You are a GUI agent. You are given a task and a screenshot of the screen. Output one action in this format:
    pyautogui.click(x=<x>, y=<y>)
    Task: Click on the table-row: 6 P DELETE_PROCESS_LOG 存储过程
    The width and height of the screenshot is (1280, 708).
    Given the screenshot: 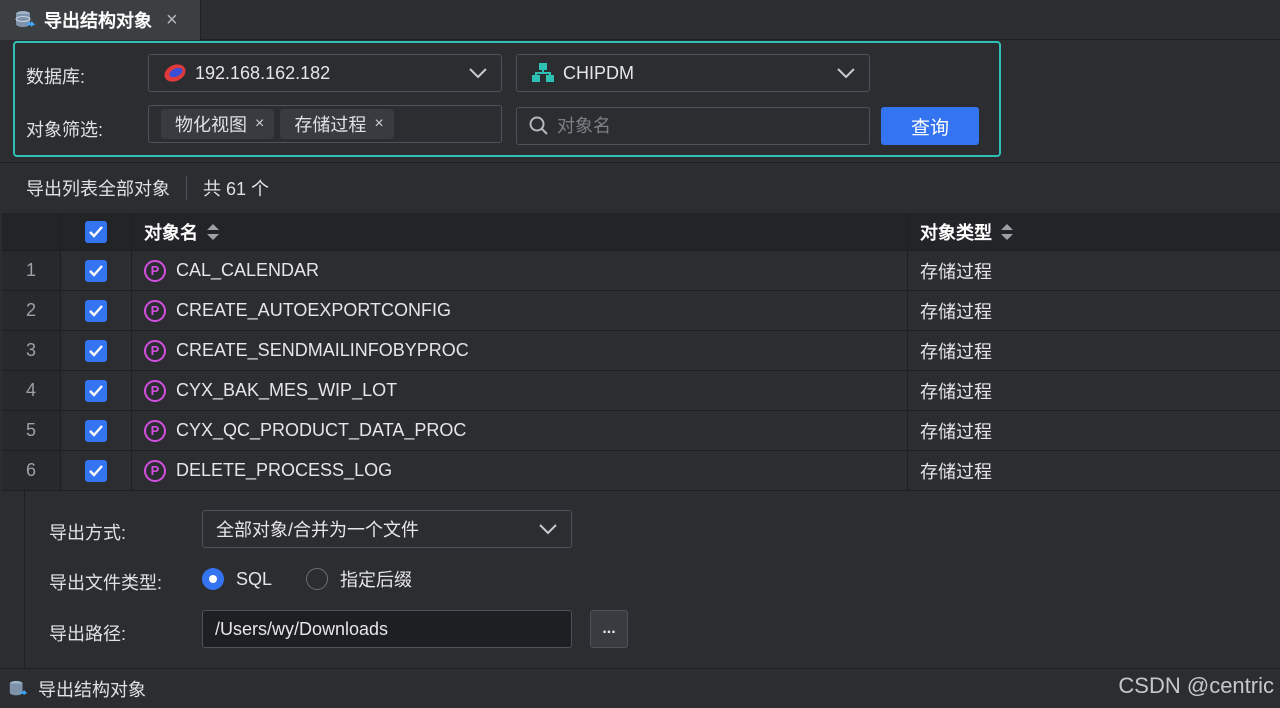 What is the action you would take?
    pyautogui.click(x=641, y=471)
    